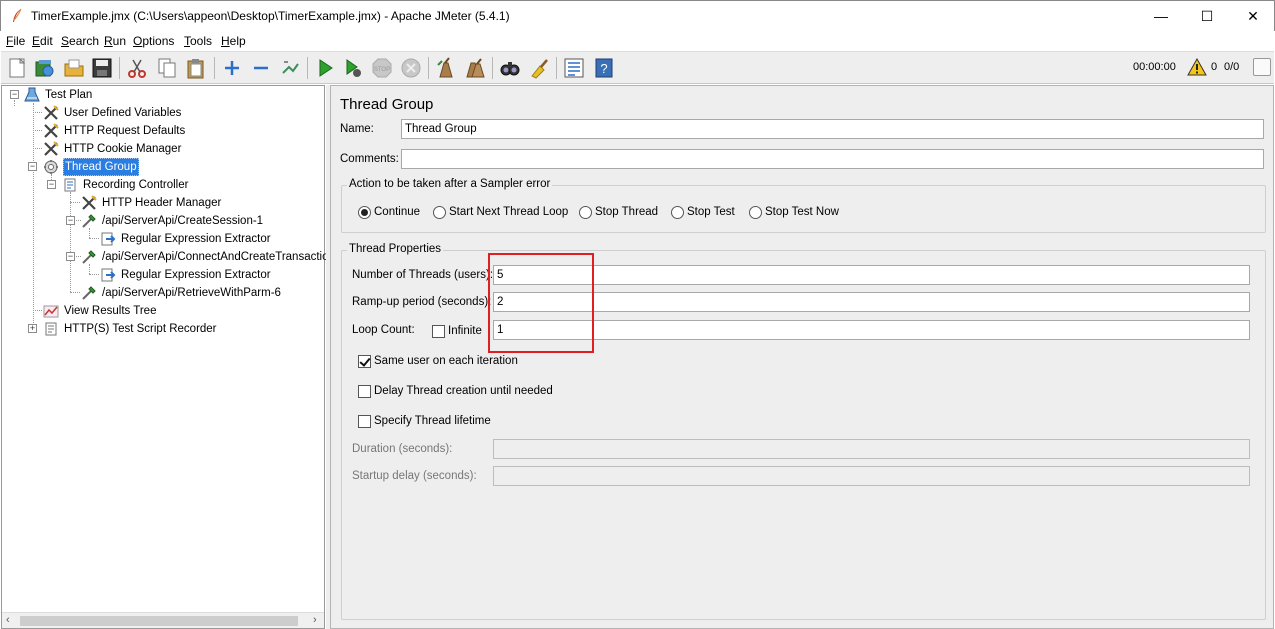 Image resolution: width=1275 pixels, height=629 pixels. Describe the element at coordinates (541, 303) in the screenshot. I see `annotation-highlight-box` at that location.